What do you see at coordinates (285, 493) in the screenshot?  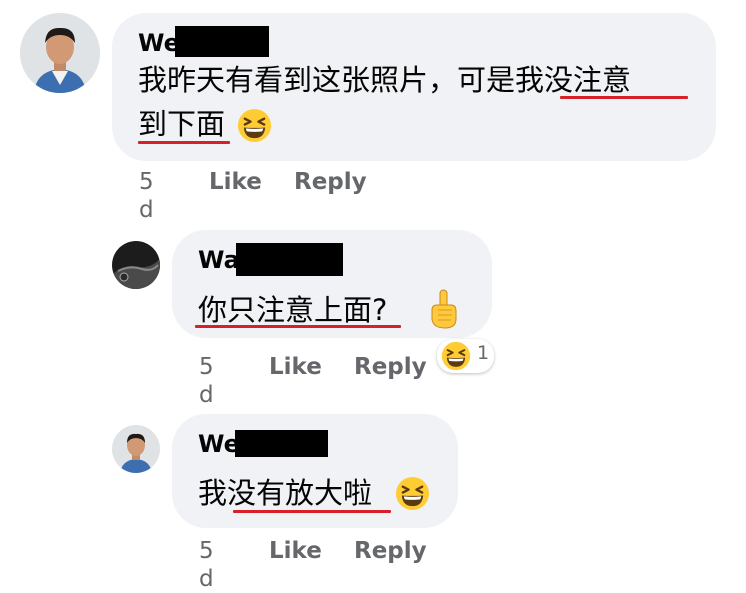 I see `comment-text-line: 我没有放大啦` at bounding box center [285, 493].